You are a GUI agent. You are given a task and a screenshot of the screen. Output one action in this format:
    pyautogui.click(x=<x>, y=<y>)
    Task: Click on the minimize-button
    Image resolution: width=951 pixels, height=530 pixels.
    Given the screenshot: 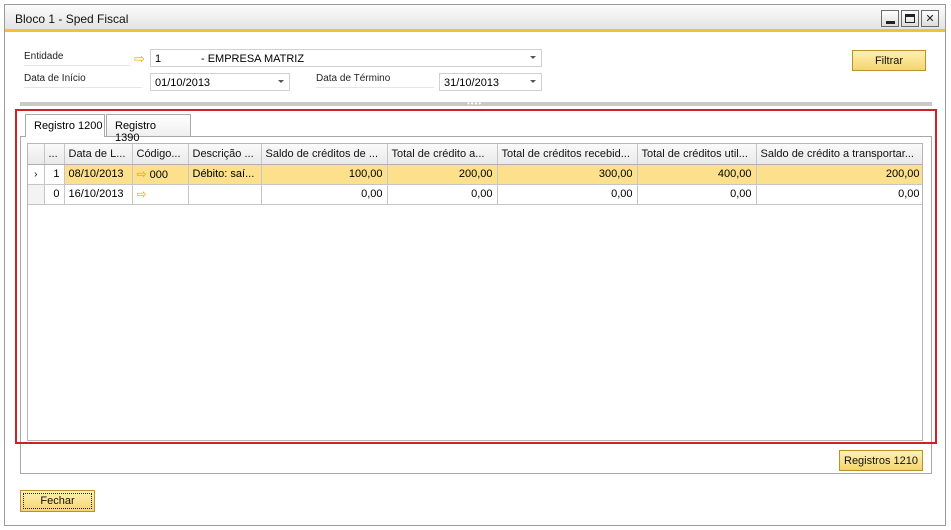 What is the action you would take?
    pyautogui.click(x=890, y=18)
    